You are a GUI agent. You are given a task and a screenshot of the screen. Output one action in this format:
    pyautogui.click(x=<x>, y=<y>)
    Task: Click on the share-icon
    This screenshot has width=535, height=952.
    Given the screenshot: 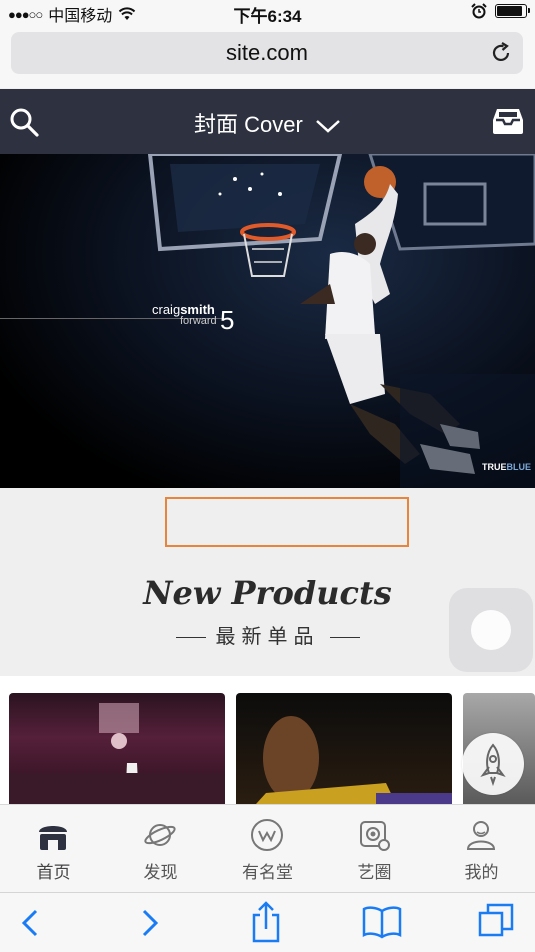 What is the action you would take?
    pyautogui.click(x=266, y=922)
    